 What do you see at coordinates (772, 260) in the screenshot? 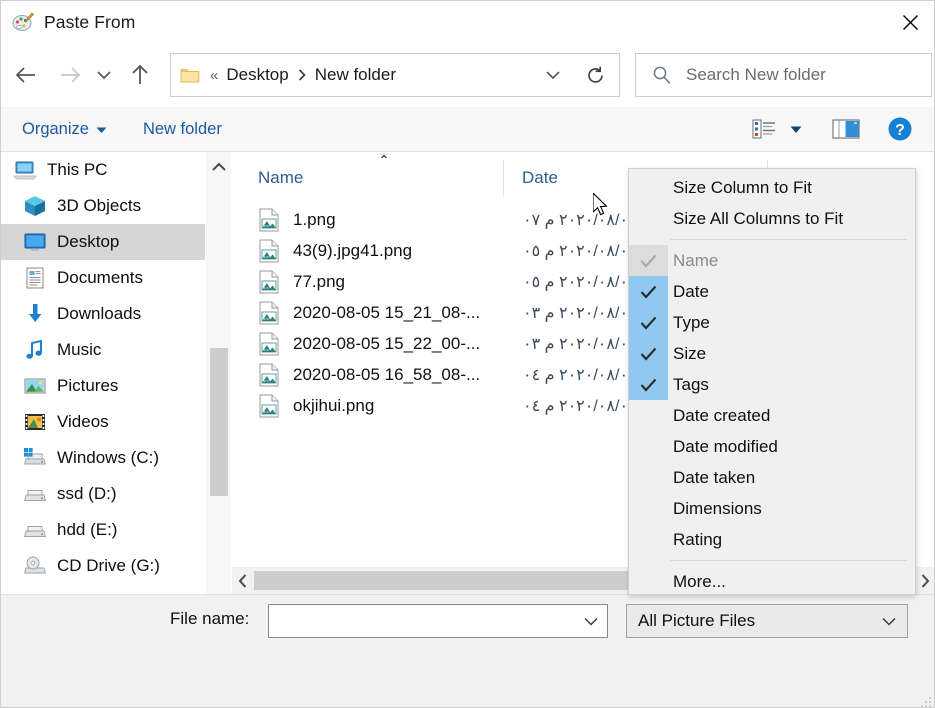
I see `menu-item-name: Name` at bounding box center [772, 260].